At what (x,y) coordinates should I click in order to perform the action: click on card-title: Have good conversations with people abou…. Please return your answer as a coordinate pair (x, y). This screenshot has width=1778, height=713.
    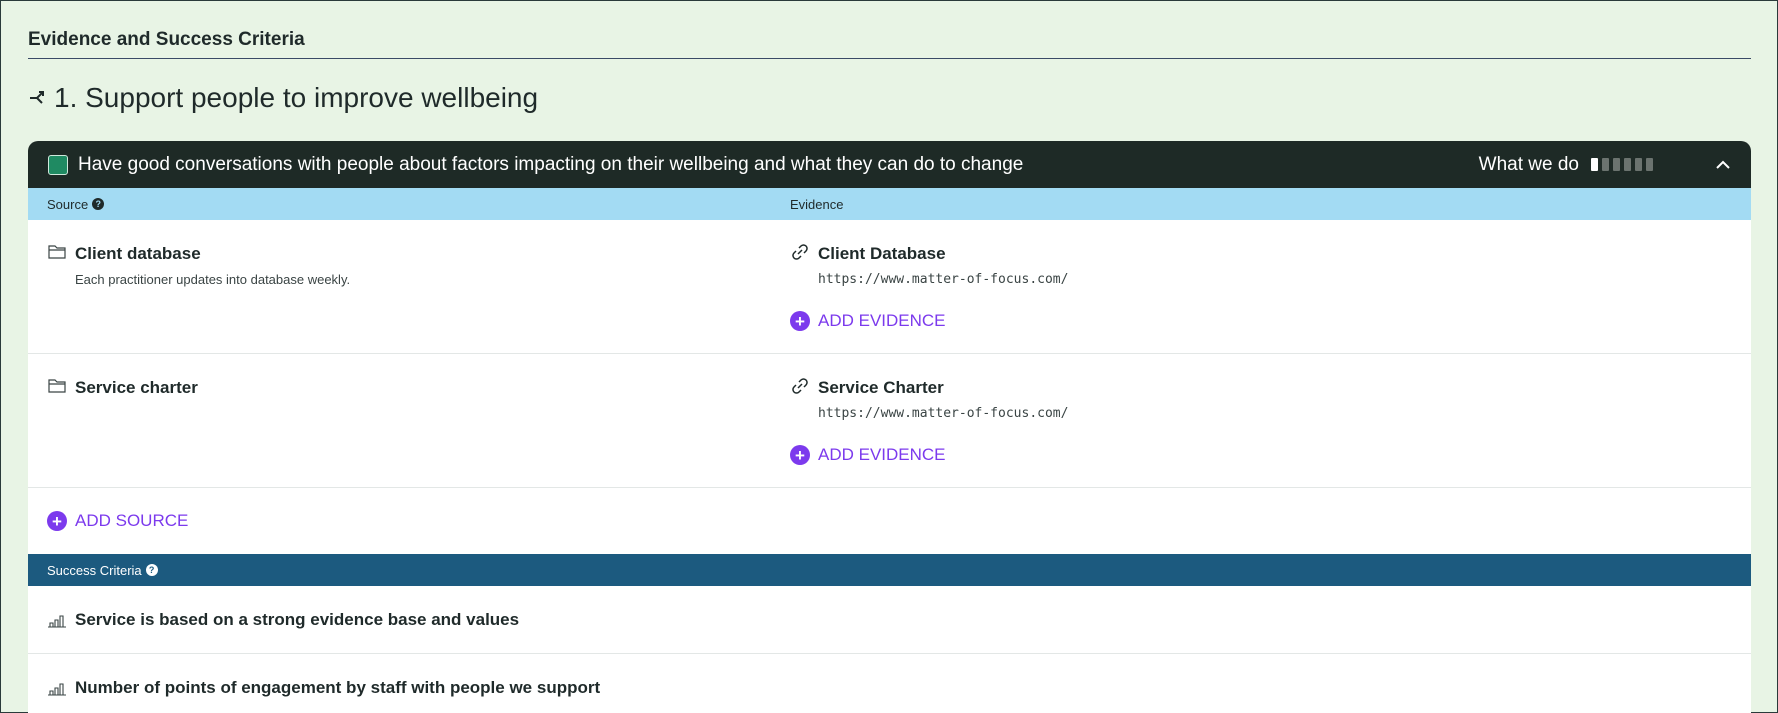
    Looking at the image, I should click on (551, 164).